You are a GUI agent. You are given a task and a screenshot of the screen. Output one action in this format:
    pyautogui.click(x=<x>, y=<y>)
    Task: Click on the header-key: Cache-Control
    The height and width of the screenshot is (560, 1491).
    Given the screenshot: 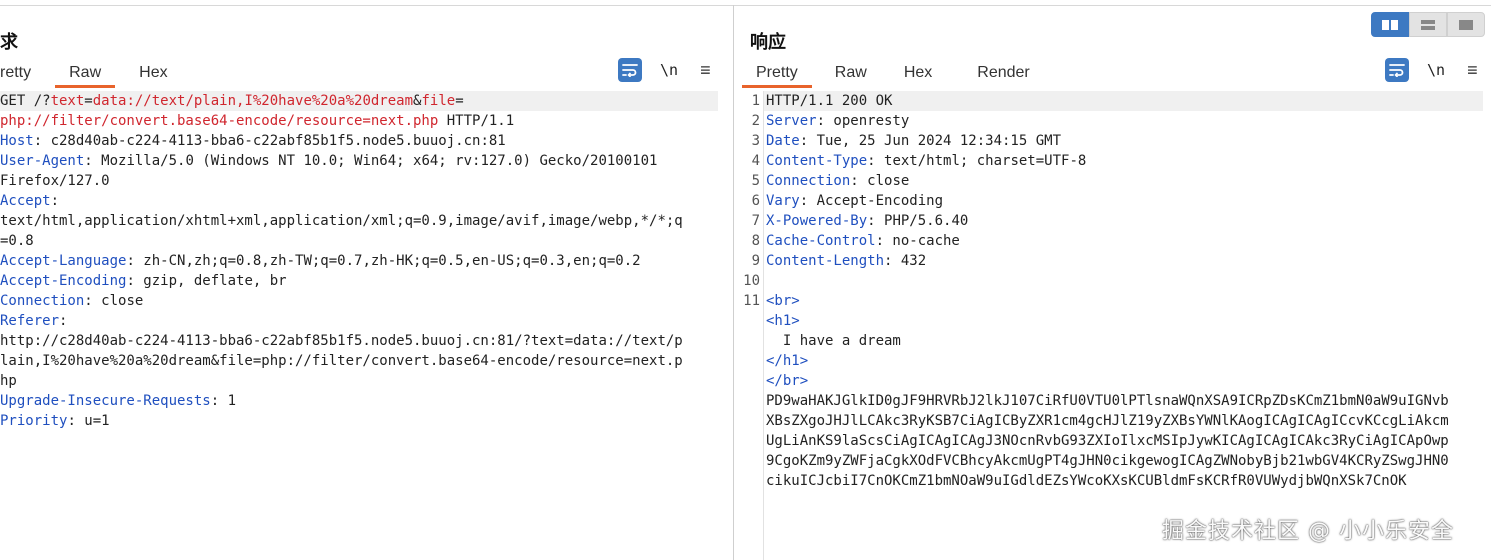 What is the action you would take?
    pyautogui.click(x=821, y=241)
    